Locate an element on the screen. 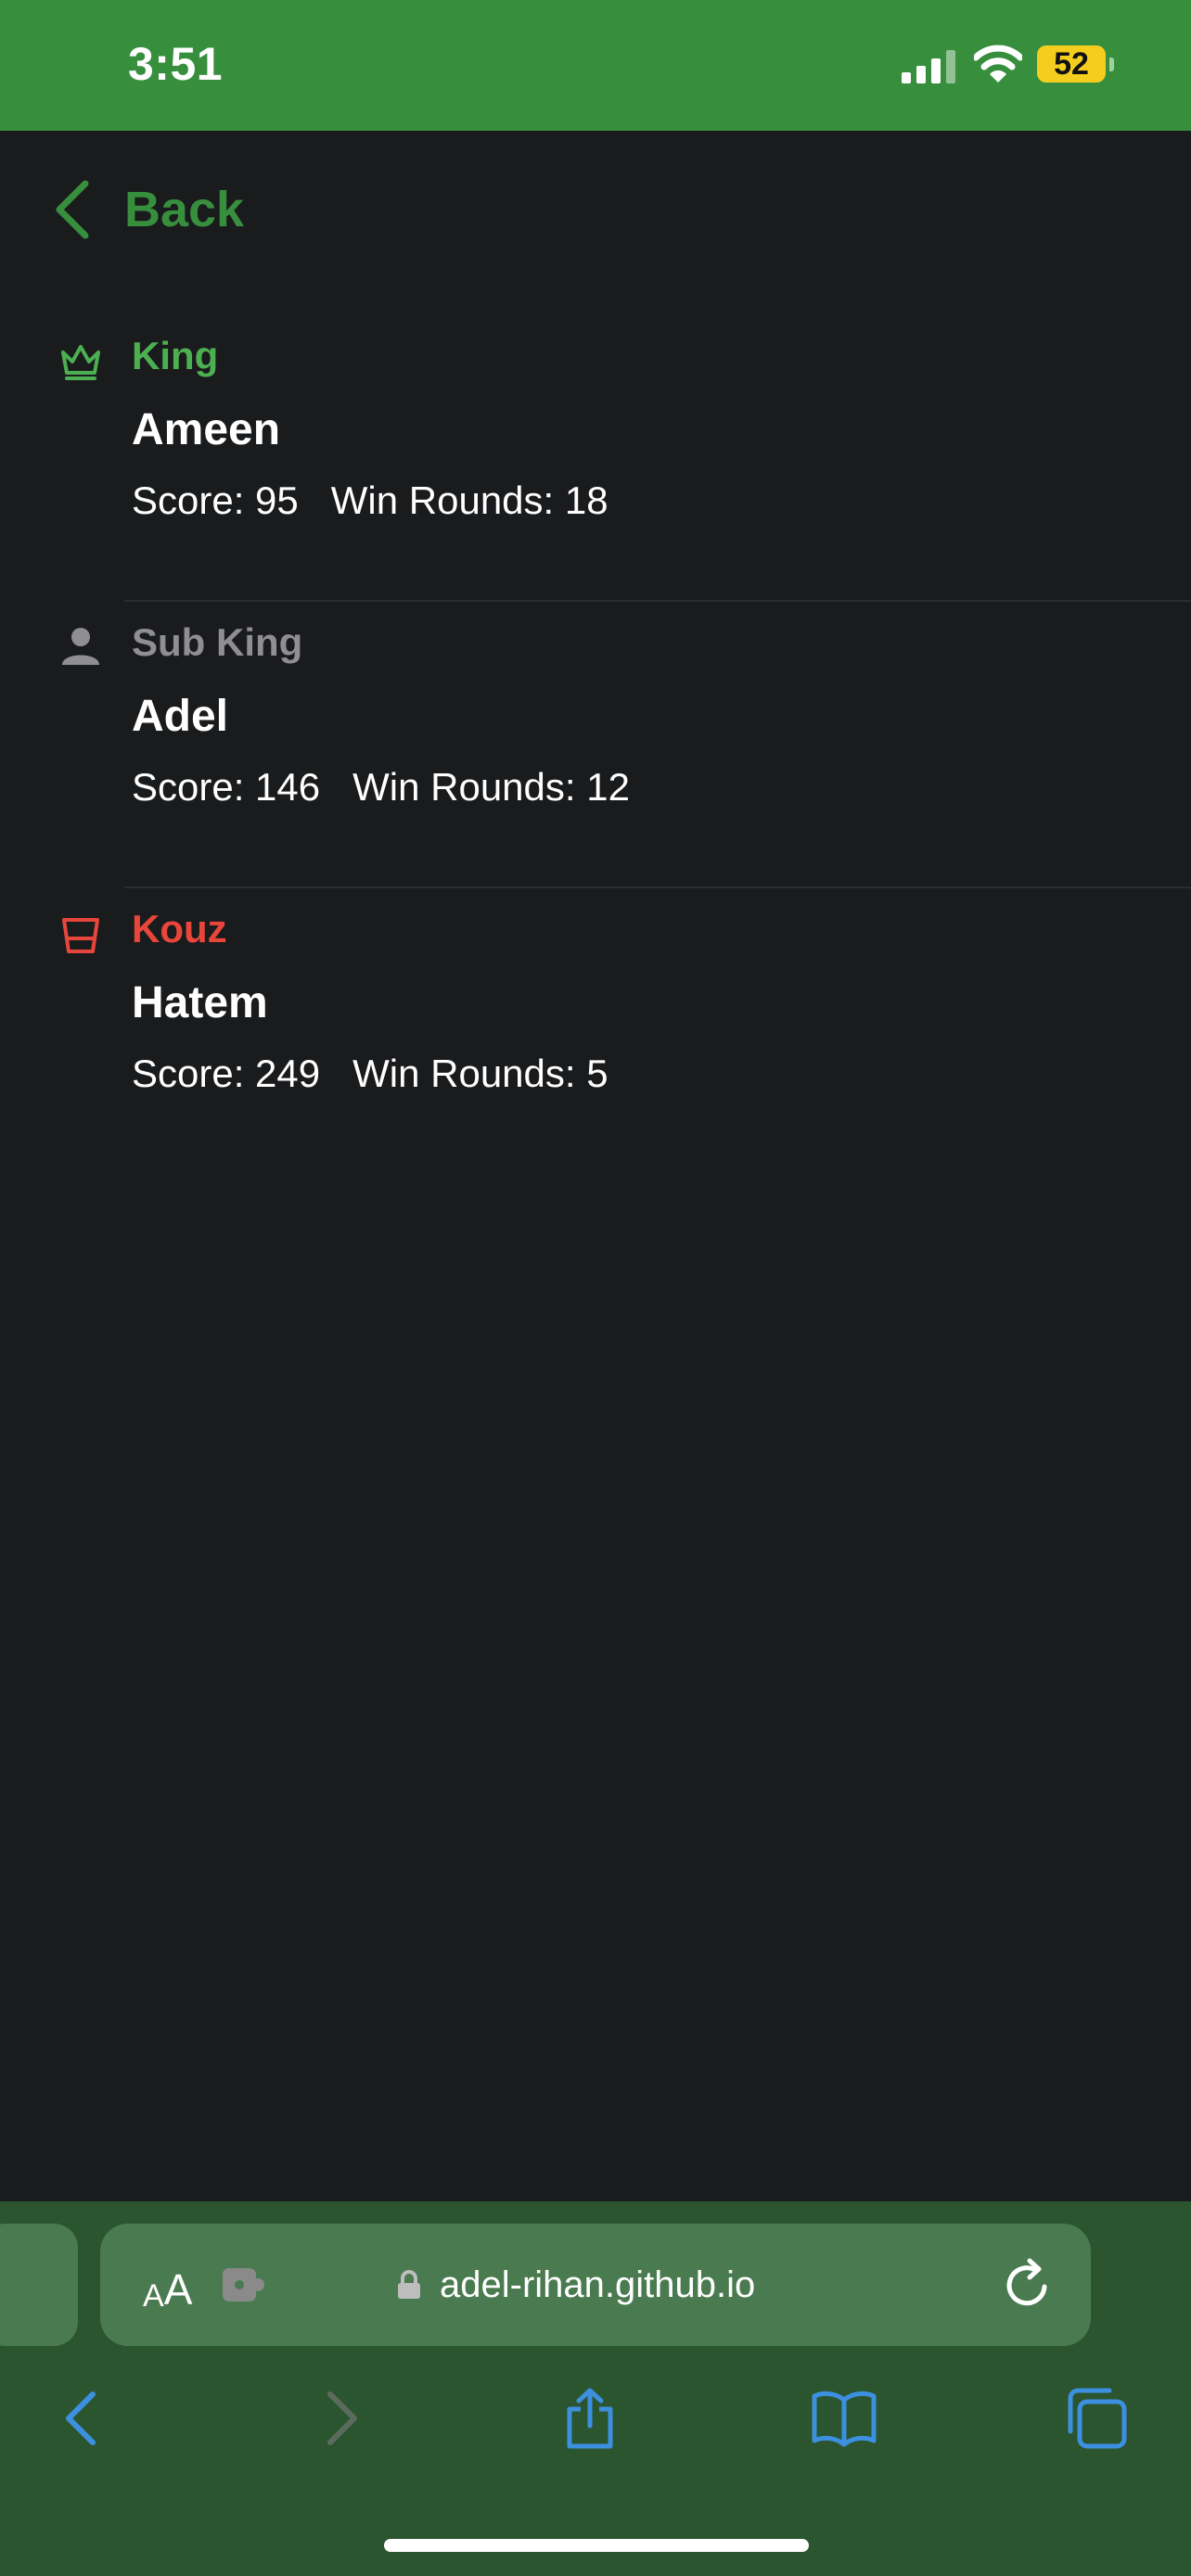 This screenshot has height=2576, width=1191. player-stats: Score: 146 Win Rounds: 12 is located at coordinates (381, 787).